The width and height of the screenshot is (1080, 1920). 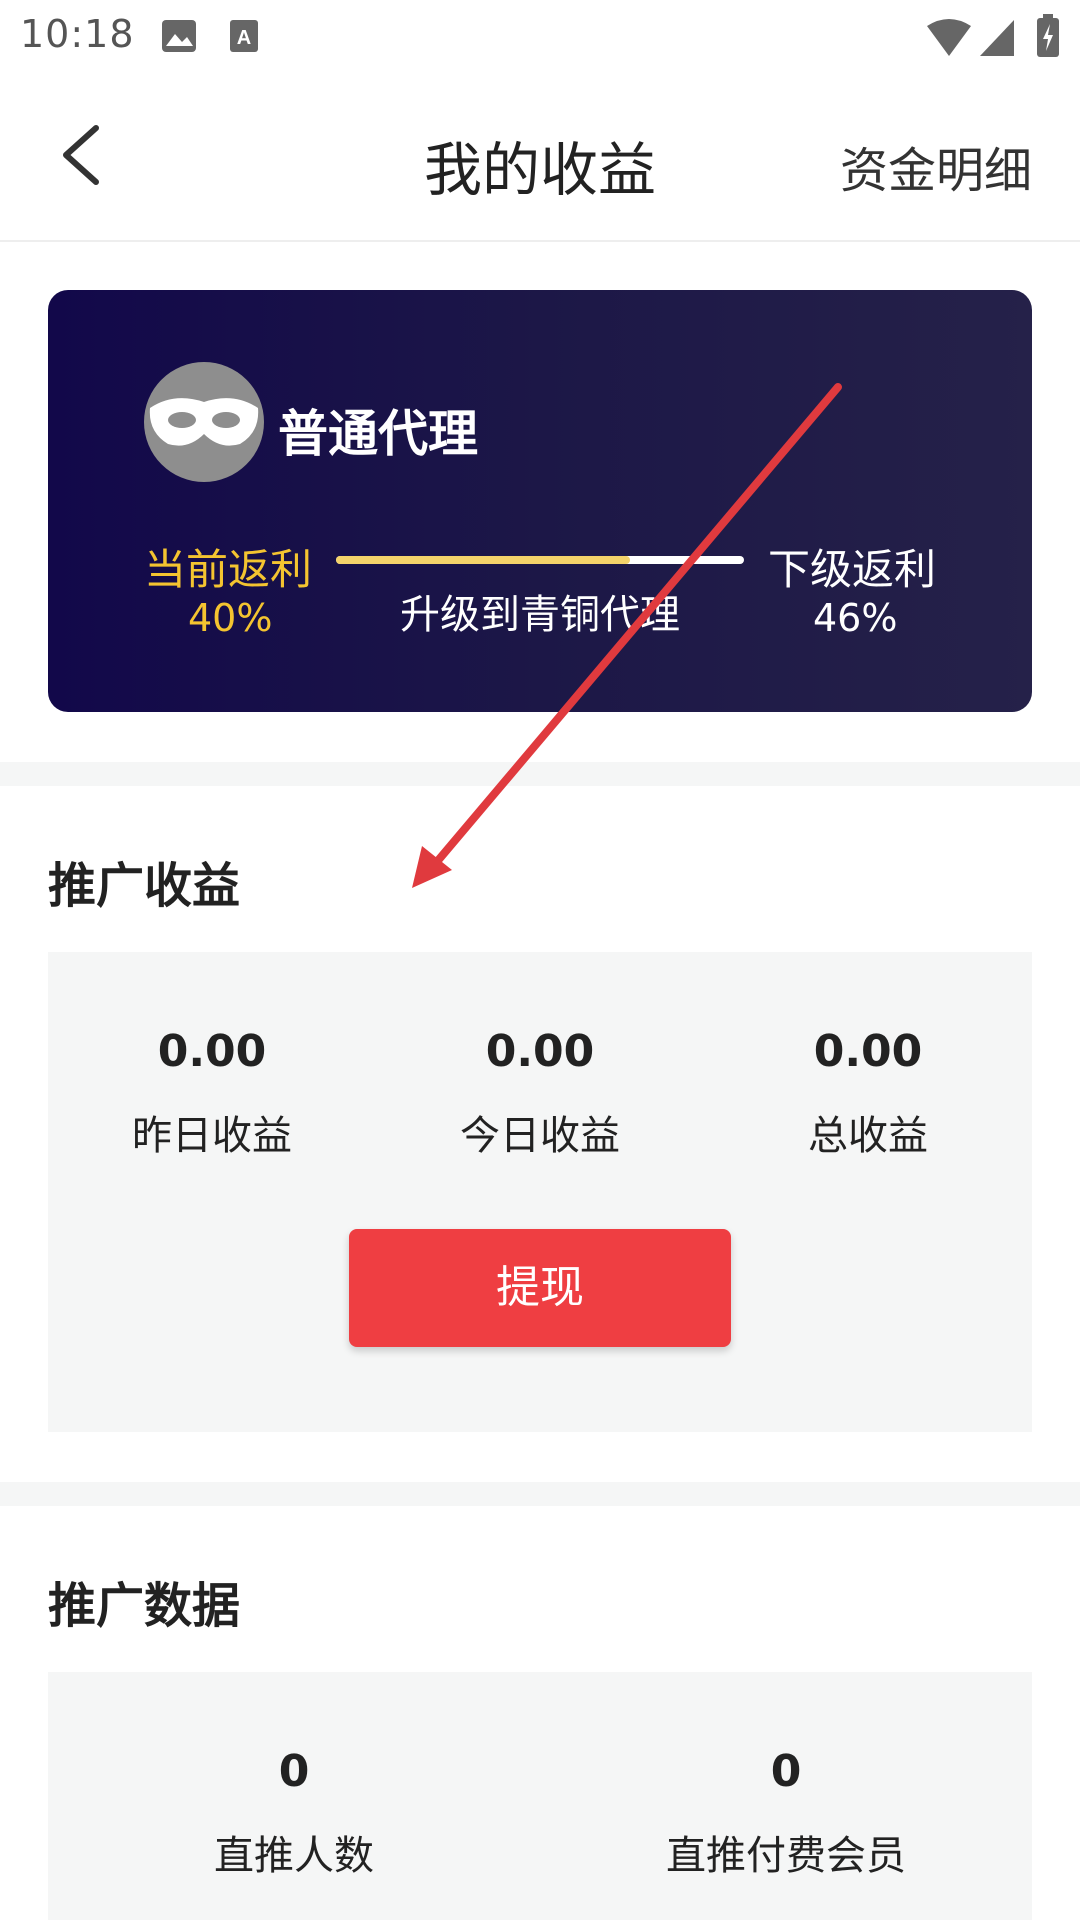 What do you see at coordinates (483, 560) in the screenshot?
I see `upgrade-progress-fill` at bounding box center [483, 560].